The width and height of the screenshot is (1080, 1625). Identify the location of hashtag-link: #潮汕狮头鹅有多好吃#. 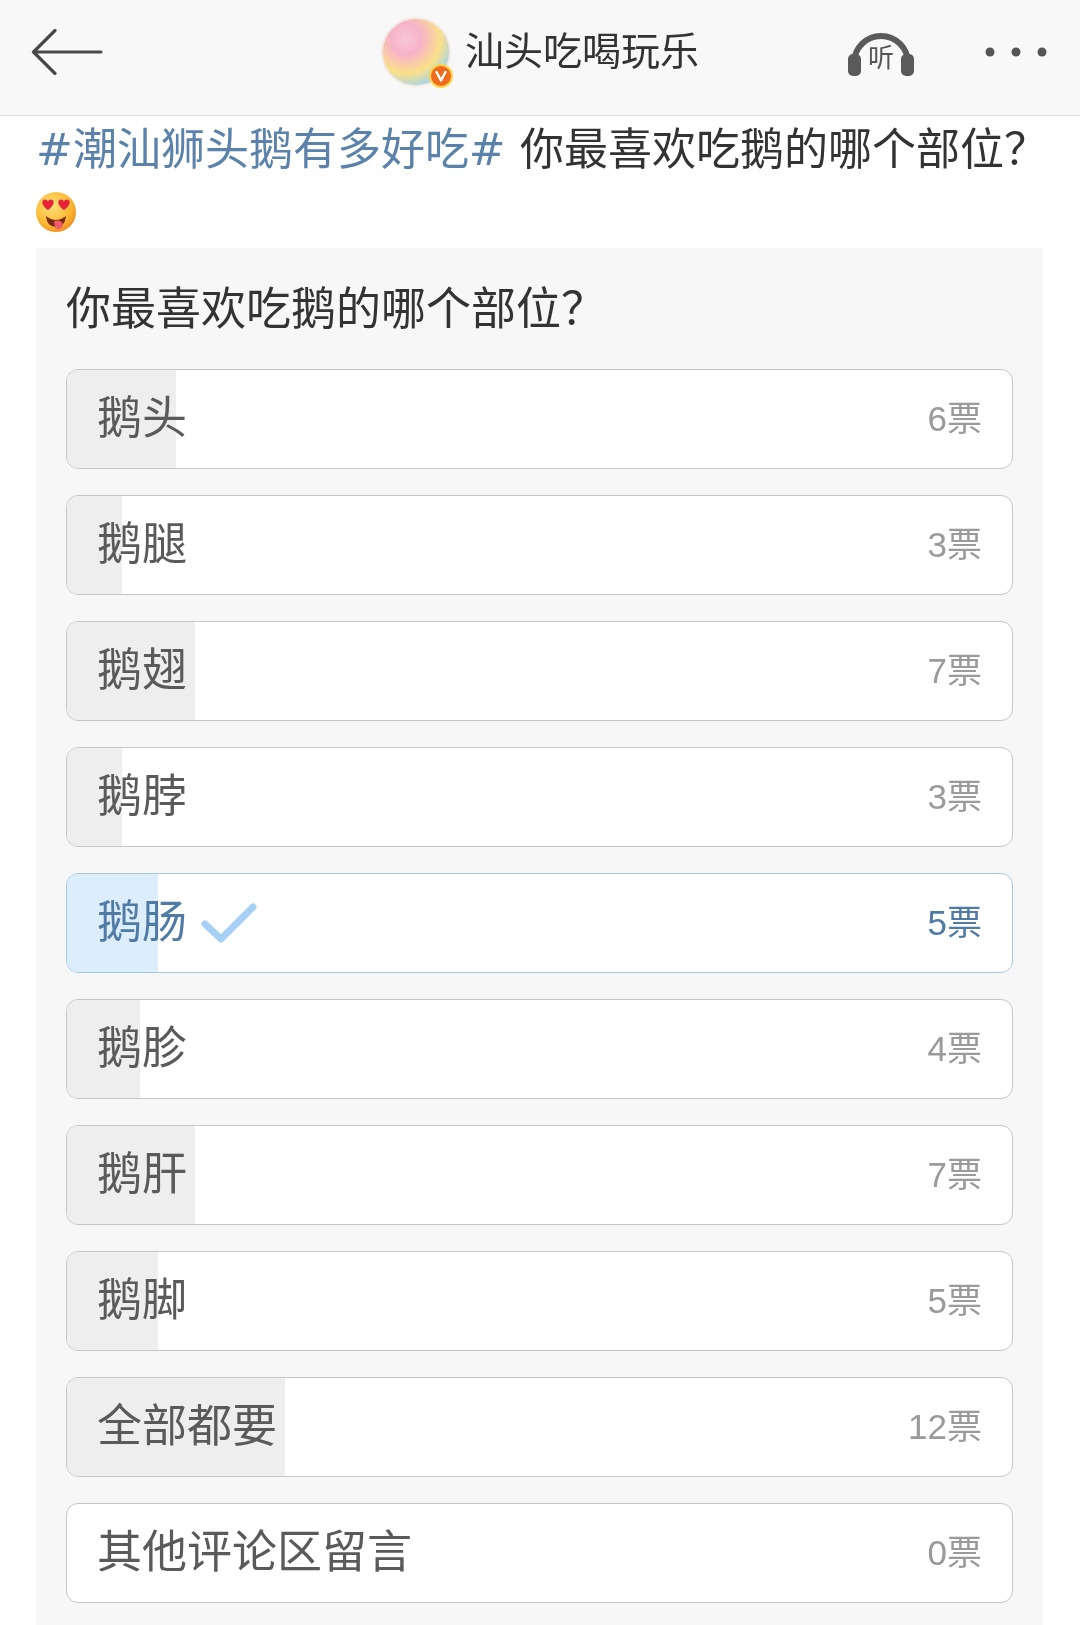
(271, 149).